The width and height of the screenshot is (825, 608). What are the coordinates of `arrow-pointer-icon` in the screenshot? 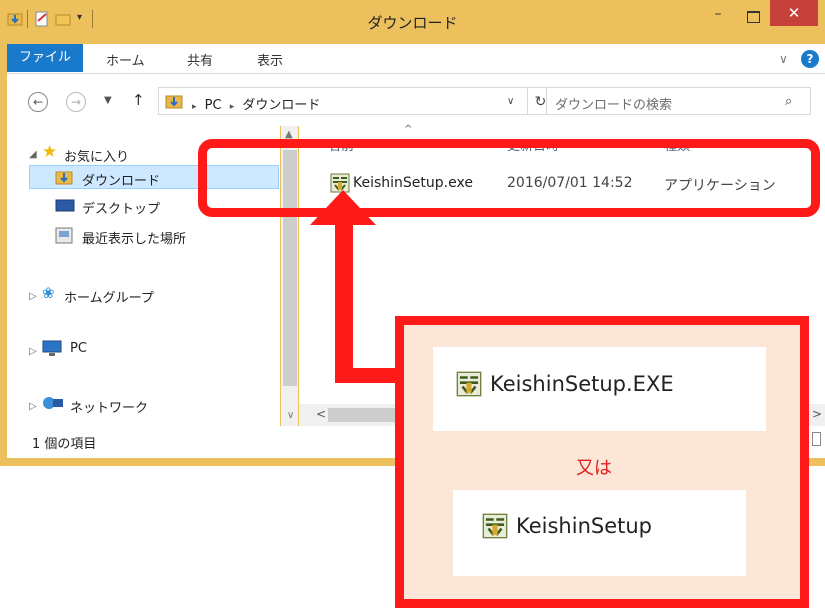 It's located at (352, 286).